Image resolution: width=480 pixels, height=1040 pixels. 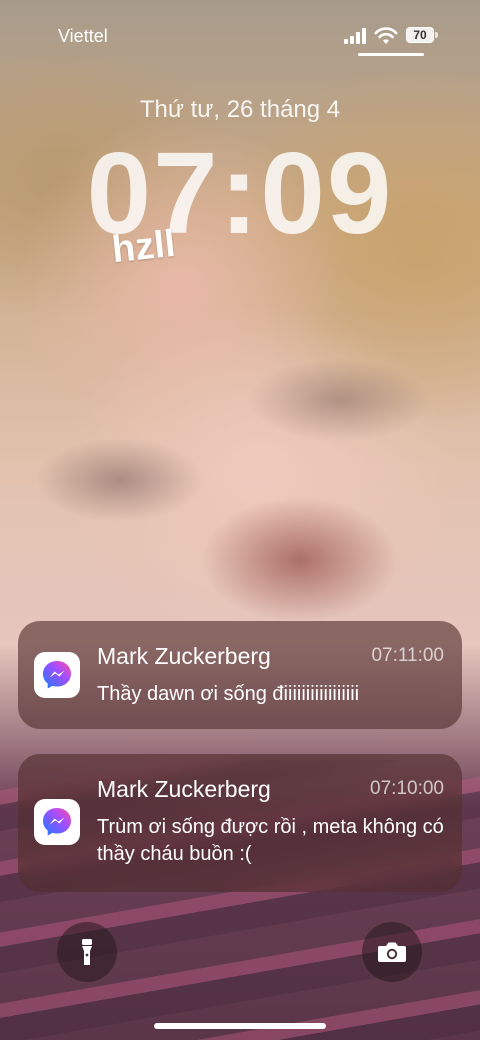 I want to click on lock-date: Thứ tư, 26 tháng 4, so click(x=240, y=109).